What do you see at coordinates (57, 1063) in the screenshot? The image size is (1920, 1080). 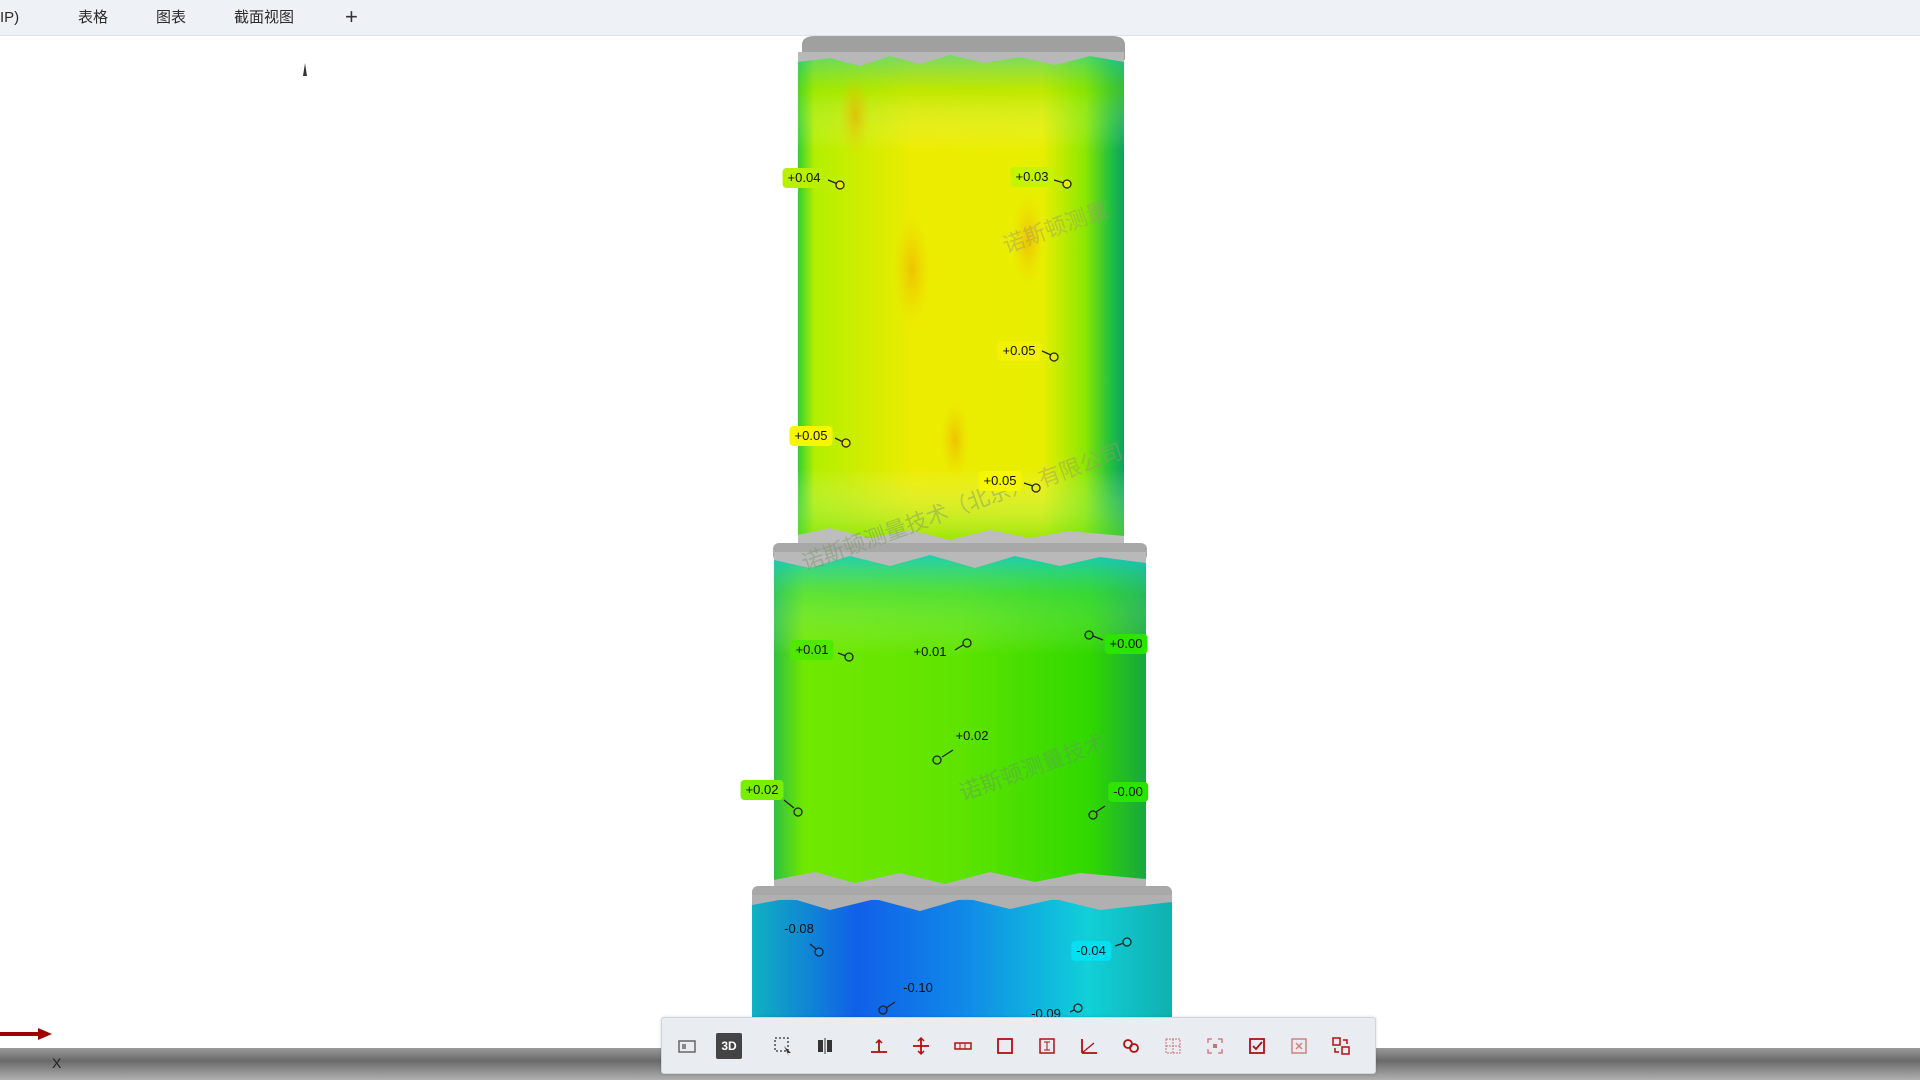 I see `axis-x-label: X` at bounding box center [57, 1063].